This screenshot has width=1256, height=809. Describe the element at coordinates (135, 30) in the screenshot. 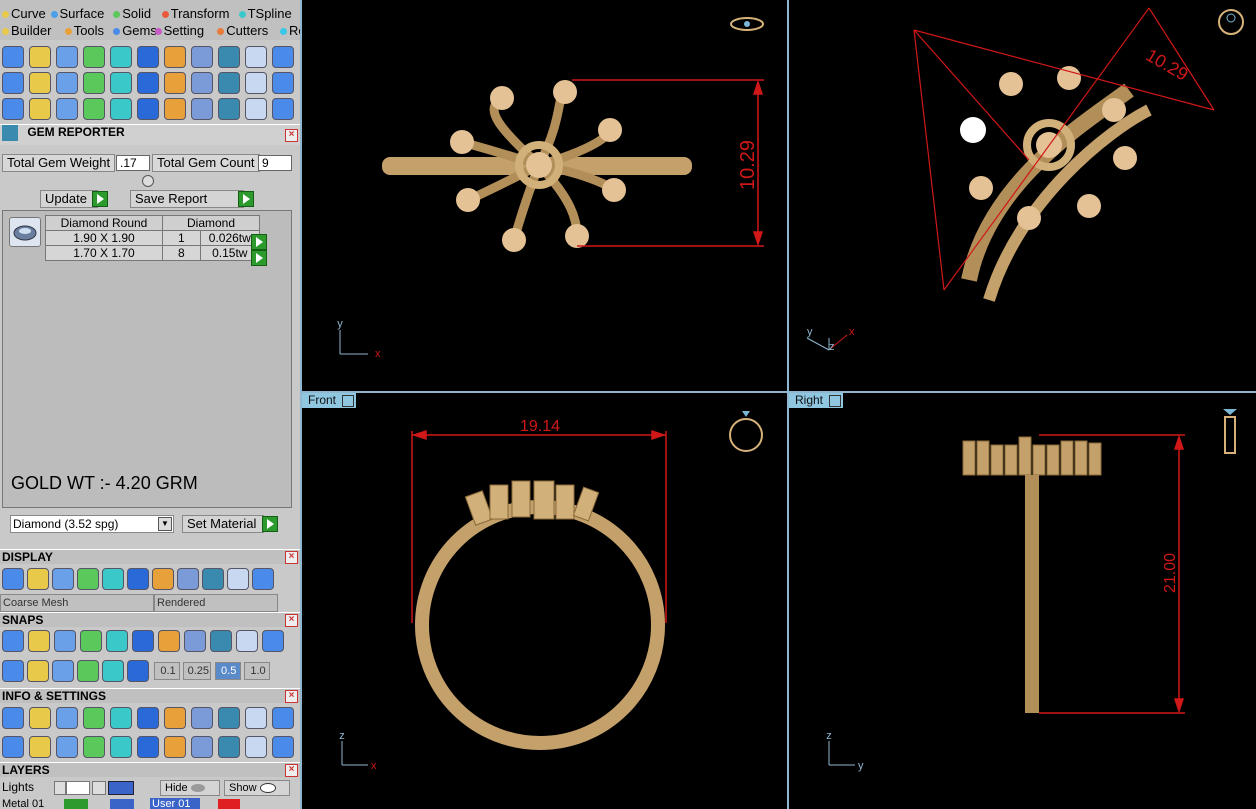

I see `menu-item-gems: Gems` at that location.